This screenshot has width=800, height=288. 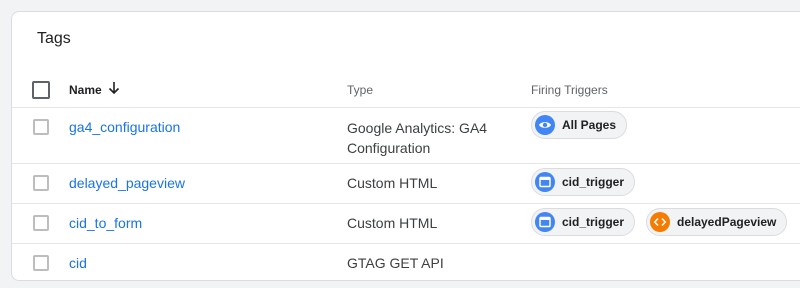 I want to click on tag-name-link: cid, so click(x=78, y=263).